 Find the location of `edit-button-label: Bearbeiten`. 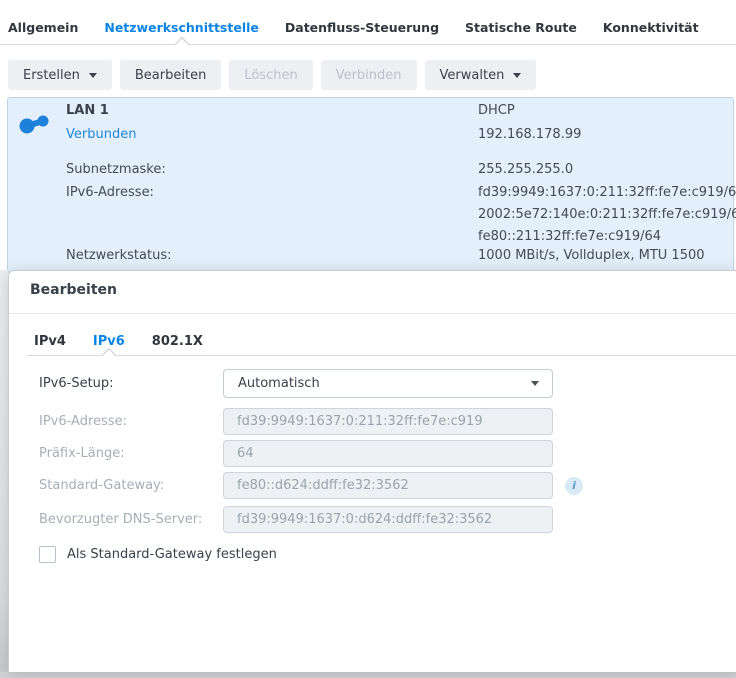

edit-button-label: Bearbeiten is located at coordinates (170, 75).